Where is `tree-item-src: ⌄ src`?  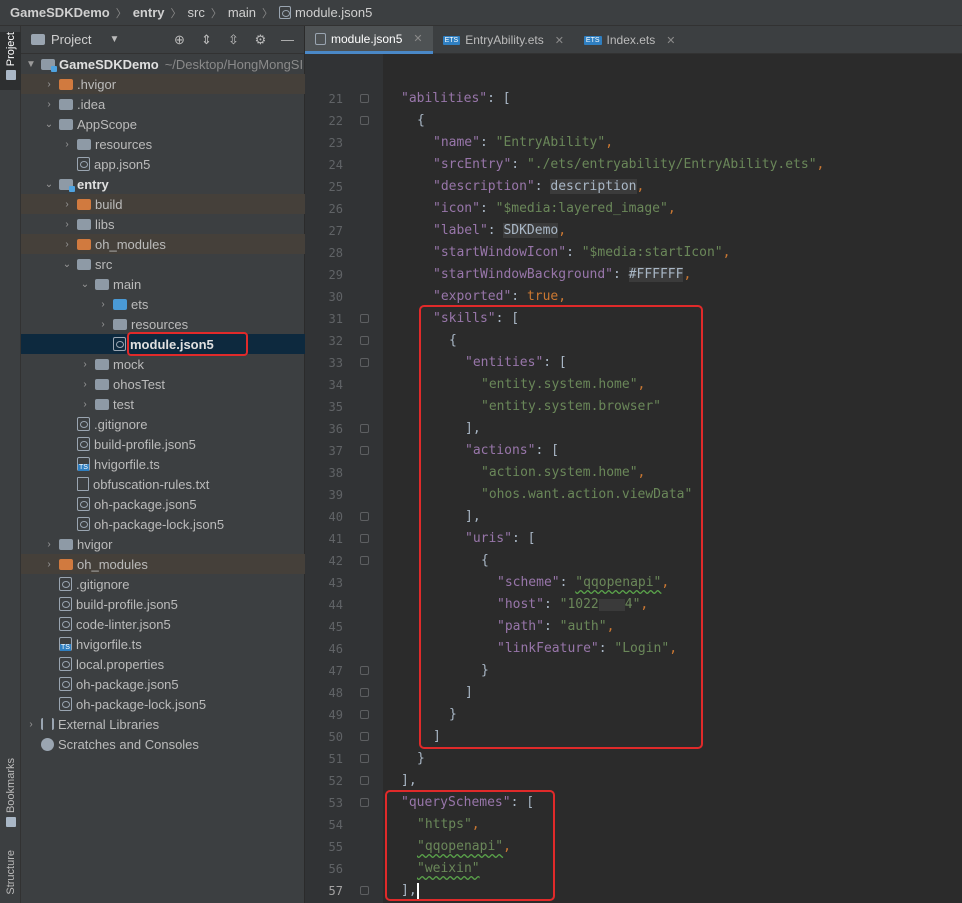
tree-item-src: ⌄ src is located at coordinates (163, 264).